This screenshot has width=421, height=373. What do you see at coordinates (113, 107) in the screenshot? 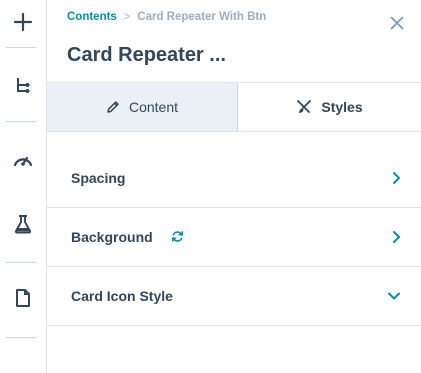
I see `pencil-icon` at bounding box center [113, 107].